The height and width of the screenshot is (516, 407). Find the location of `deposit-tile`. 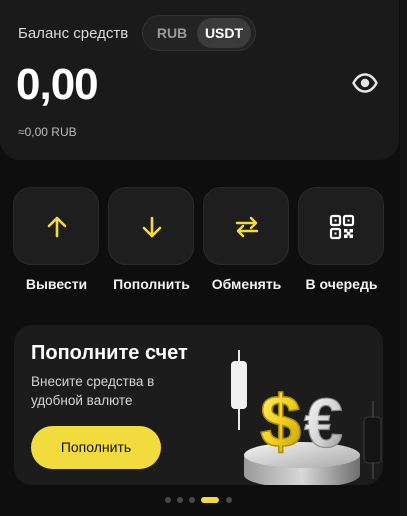

deposit-tile is located at coordinates (151, 226).